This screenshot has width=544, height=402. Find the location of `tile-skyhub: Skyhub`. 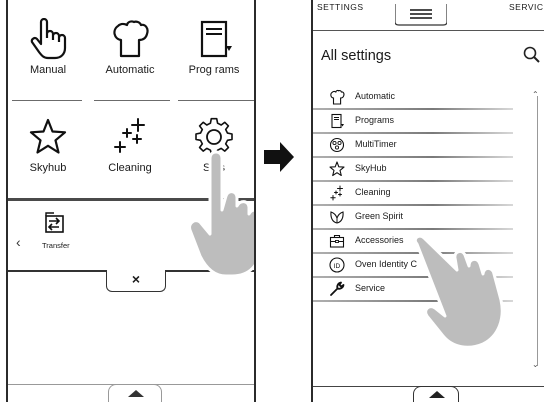

tile-skyhub: Skyhub is located at coordinates (48, 145).